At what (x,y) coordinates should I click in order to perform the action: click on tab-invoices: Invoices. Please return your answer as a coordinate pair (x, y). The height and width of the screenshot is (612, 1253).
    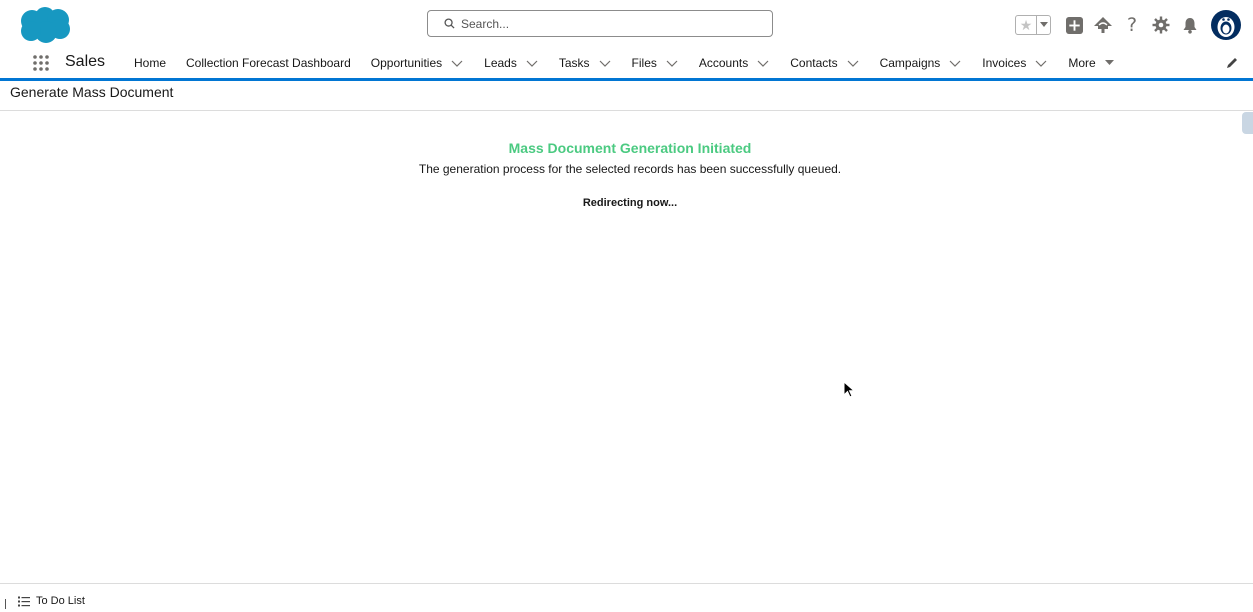
    Looking at the image, I should click on (1014, 63).